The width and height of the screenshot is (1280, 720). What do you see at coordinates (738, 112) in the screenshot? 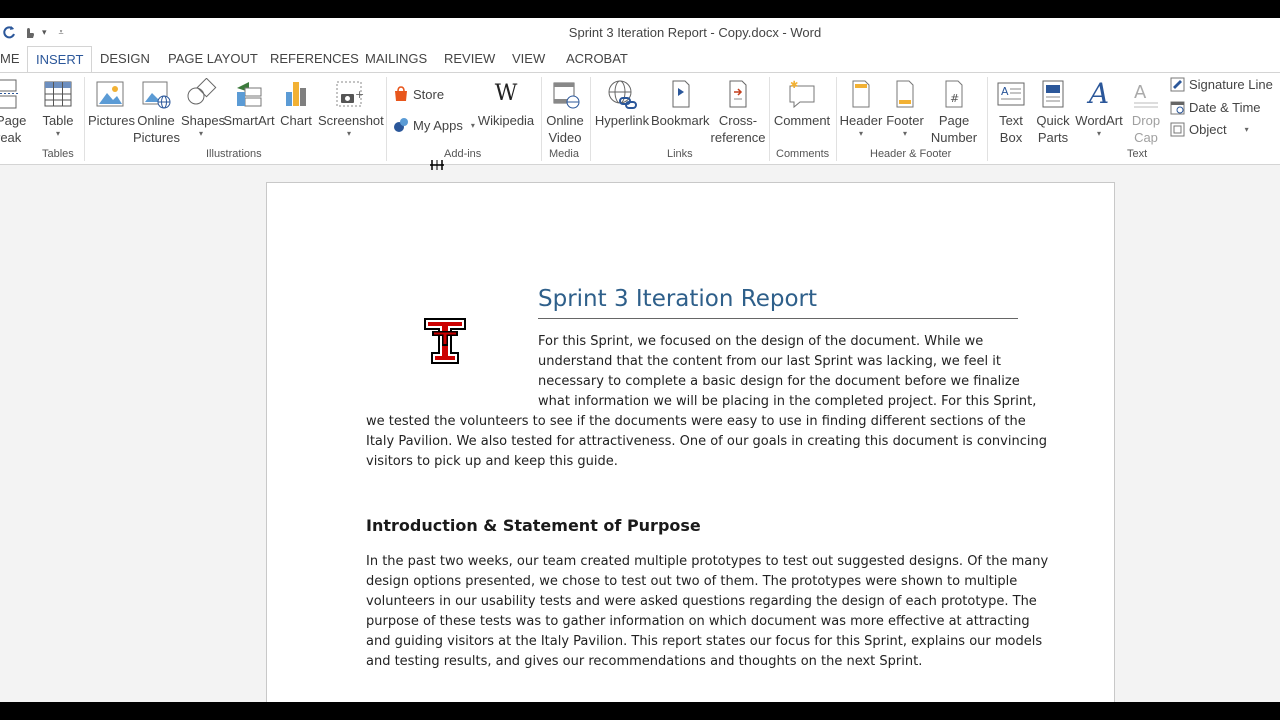
I see `cross-reference-button: Cross- reference` at bounding box center [738, 112].